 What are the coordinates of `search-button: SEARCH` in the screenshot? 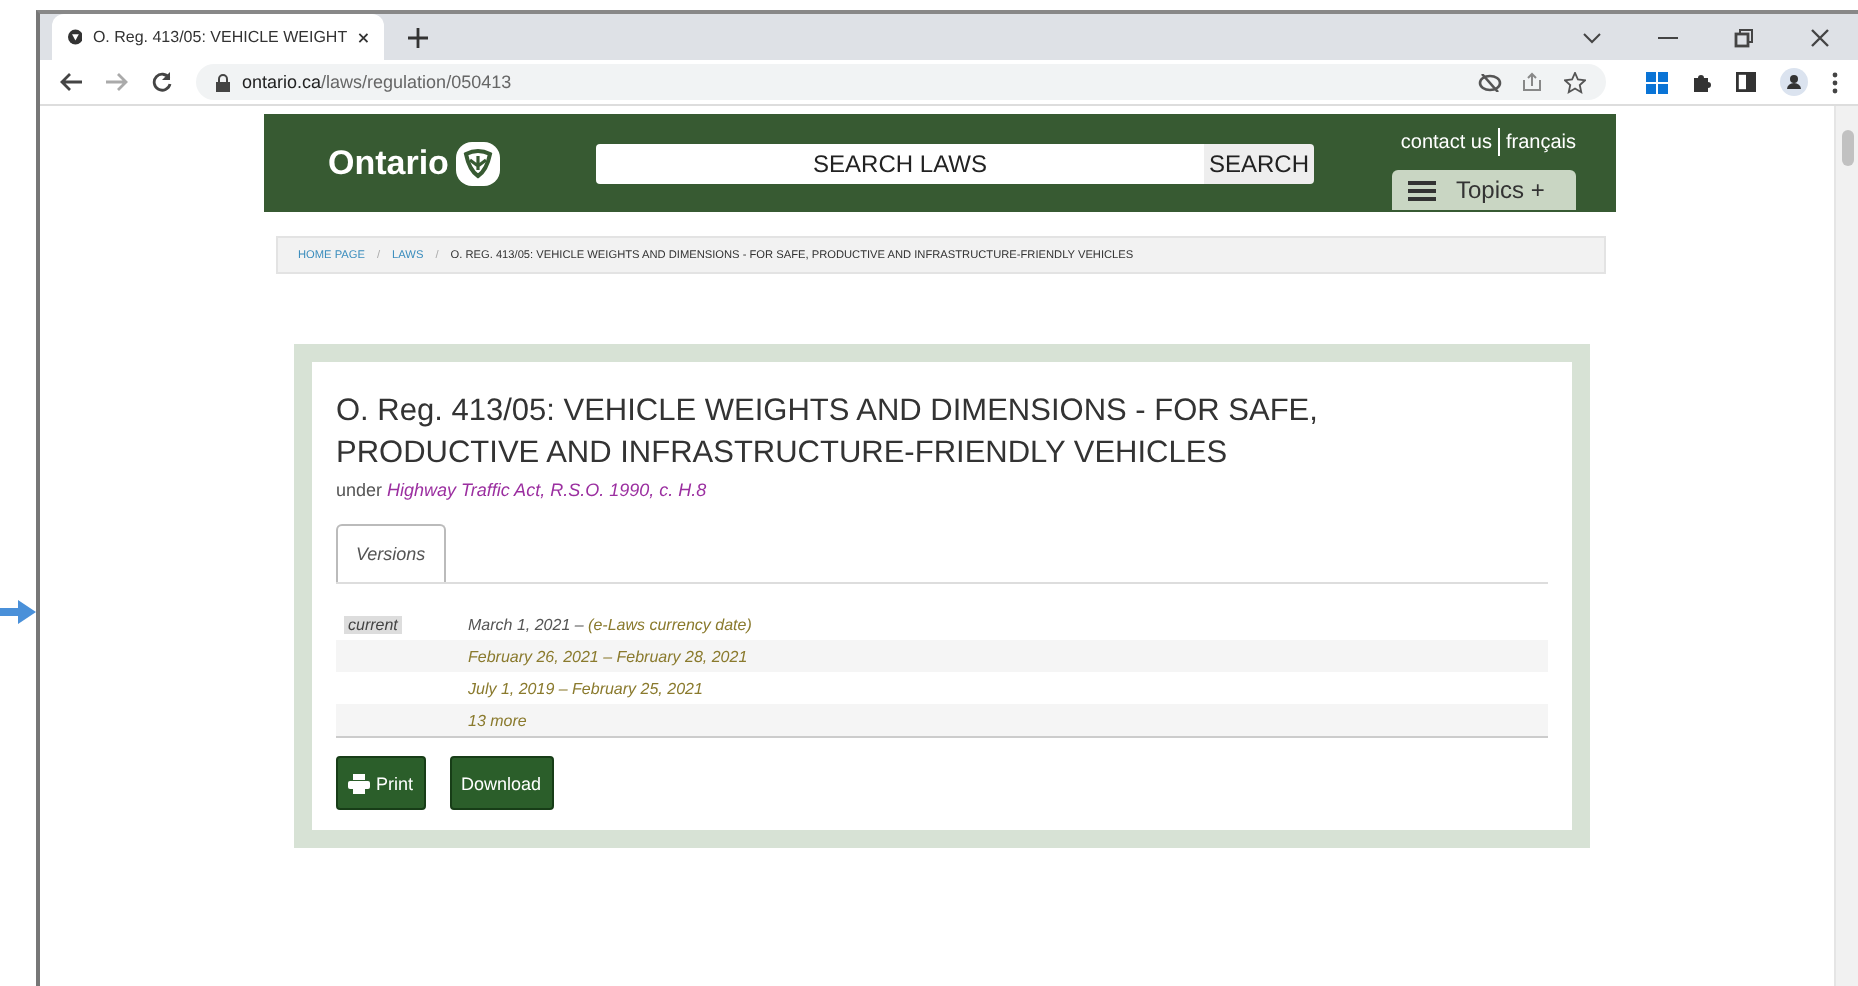 It's located at (1259, 163).